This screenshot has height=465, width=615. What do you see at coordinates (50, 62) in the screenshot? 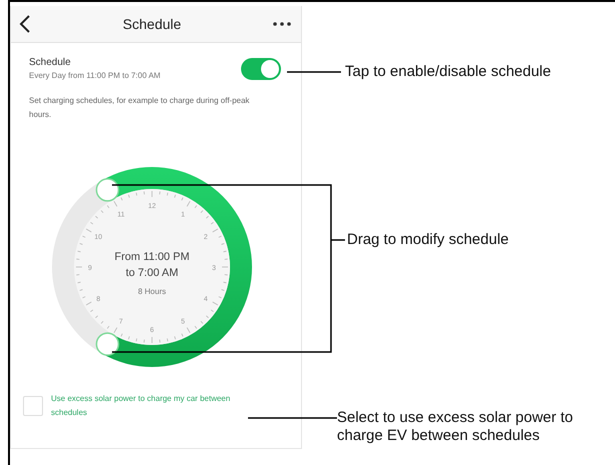
I see `schedule-label: Schedule` at bounding box center [50, 62].